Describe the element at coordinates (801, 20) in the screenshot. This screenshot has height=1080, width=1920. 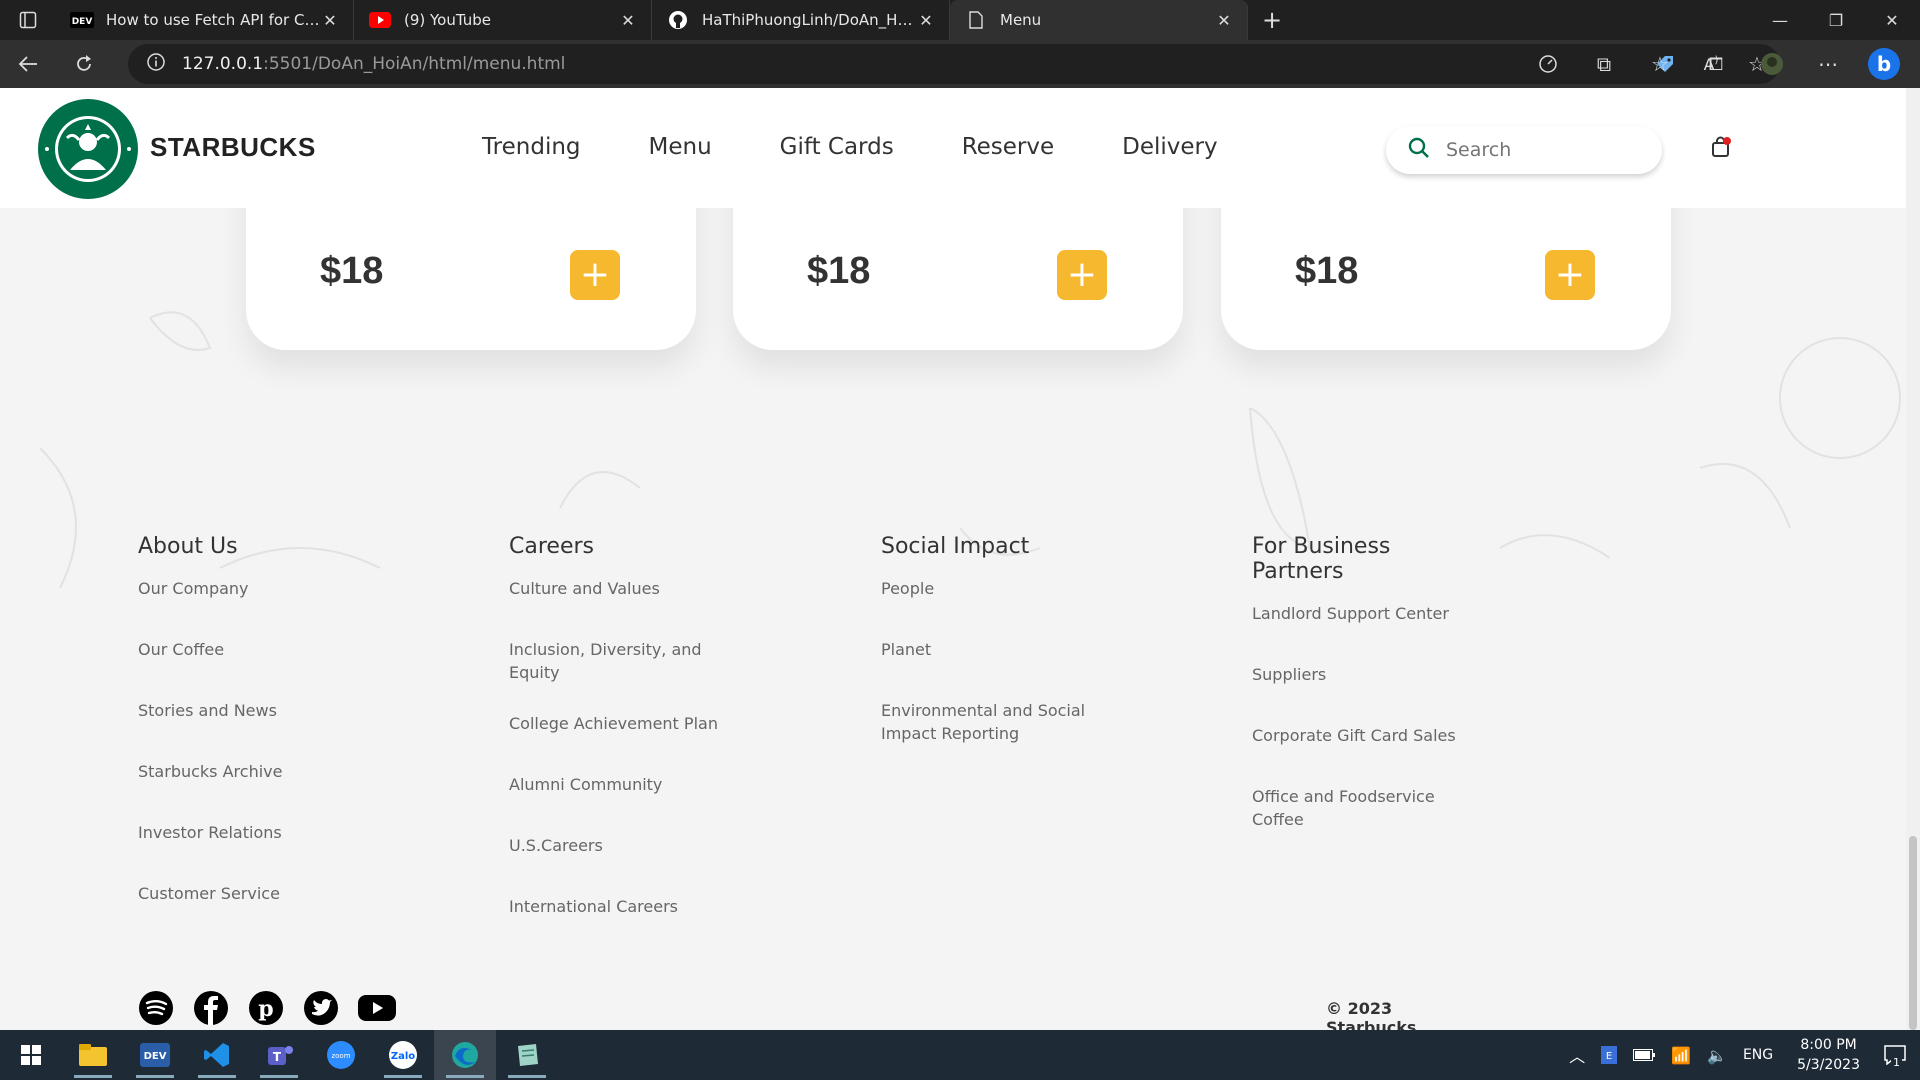
I see `tab-github: HaThiPhuongLinh/DoAn_HoiAn ✕` at that location.